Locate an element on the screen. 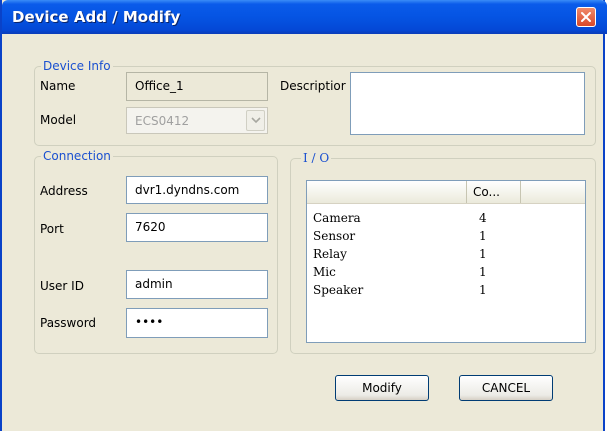  description-label: Descriptior is located at coordinates (313, 86).